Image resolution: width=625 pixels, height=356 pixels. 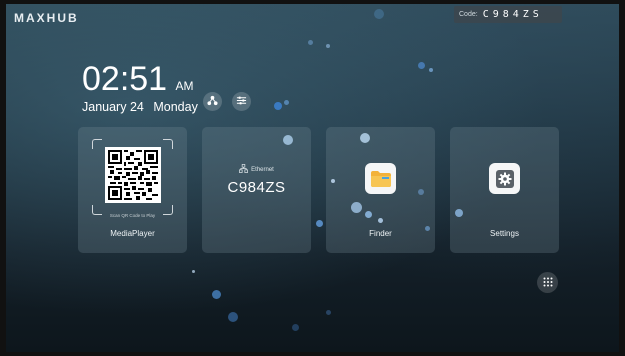 I want to click on ethernet-title: Ethernet, so click(x=262, y=169).